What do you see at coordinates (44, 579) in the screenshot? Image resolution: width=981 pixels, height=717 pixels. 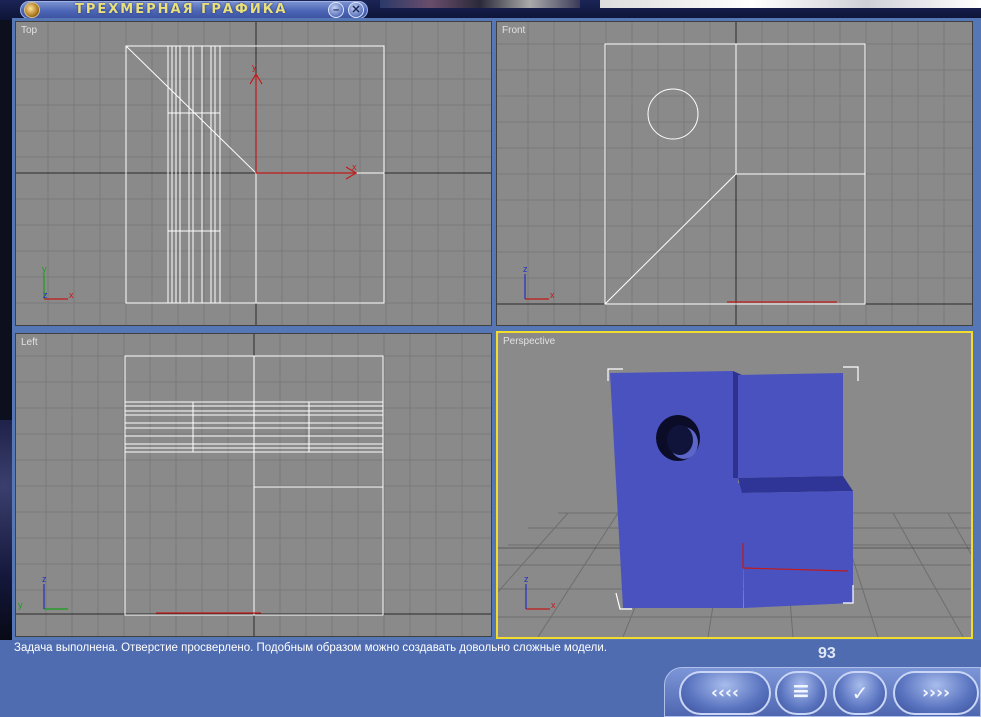 I see `left-axis-z-label: z` at bounding box center [44, 579].